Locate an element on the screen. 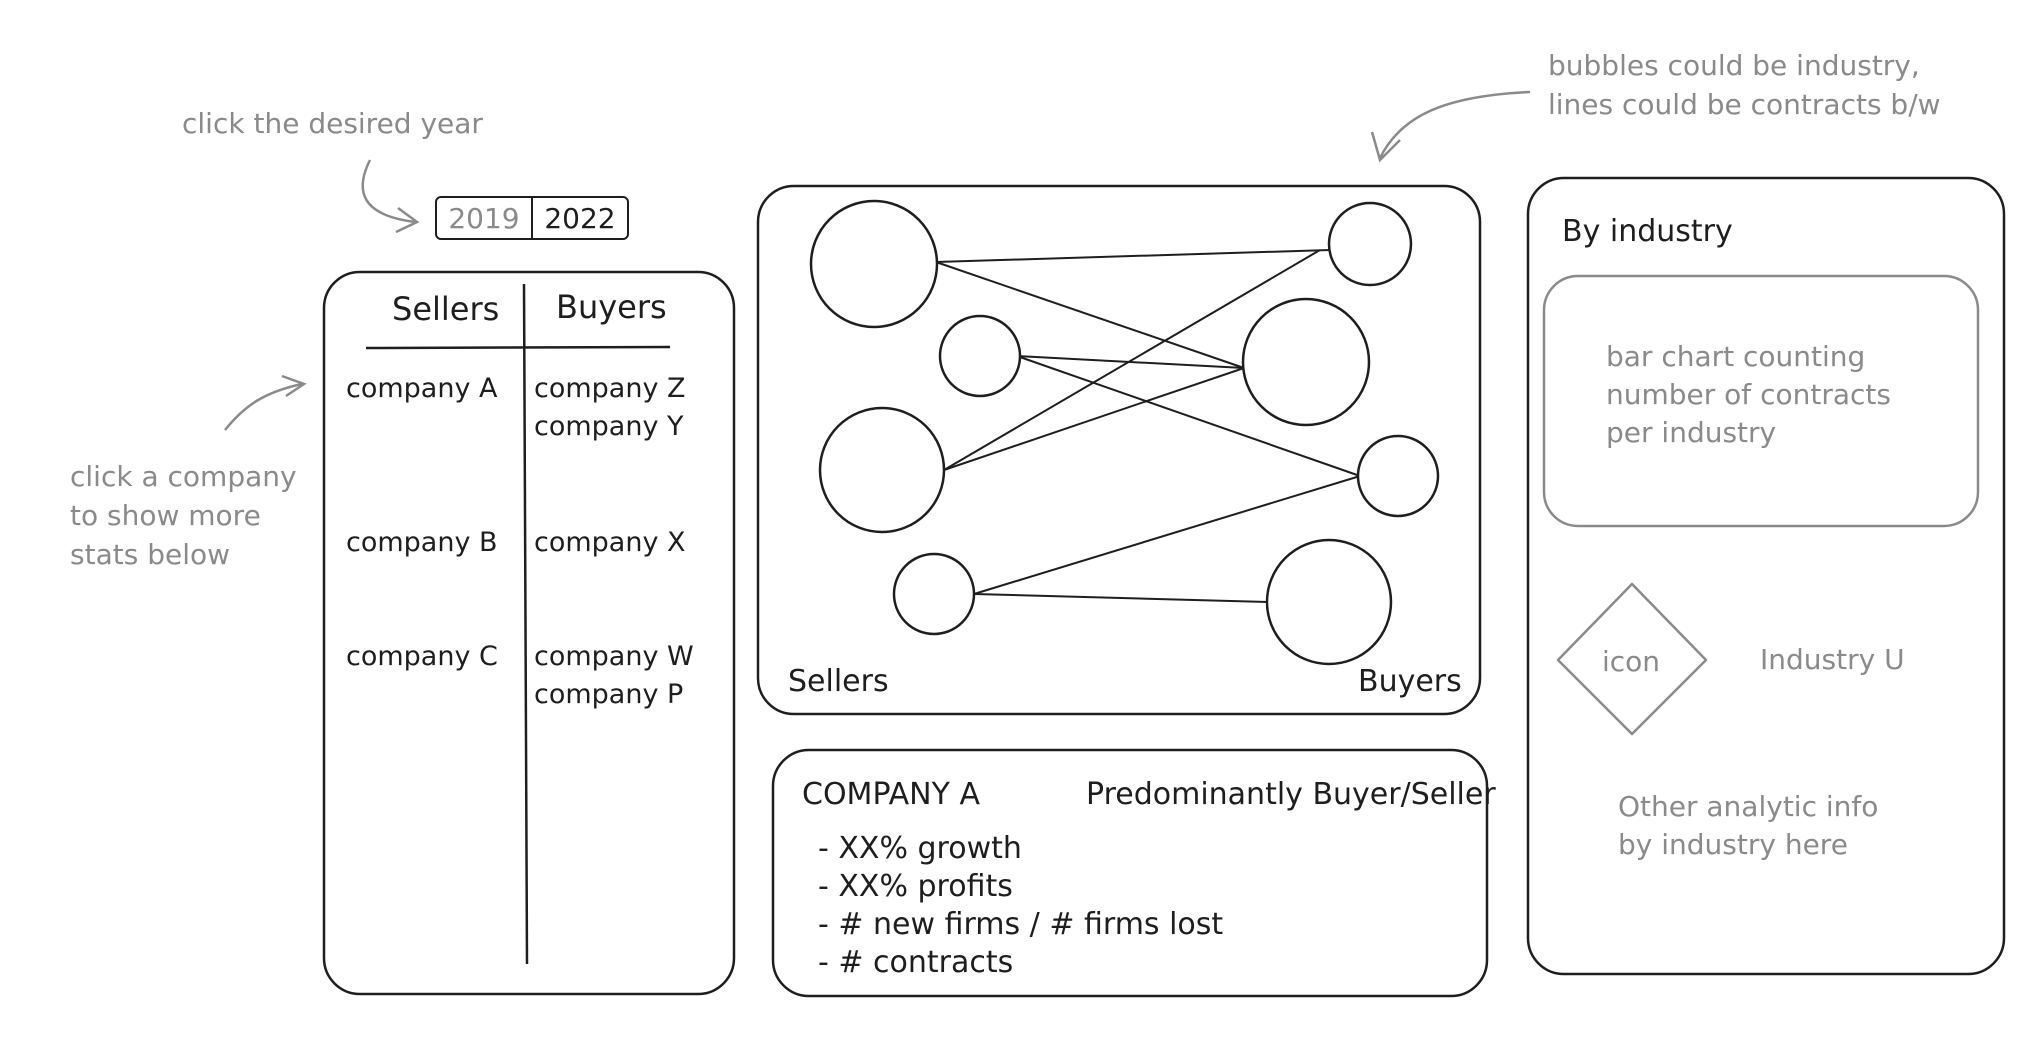 The width and height of the screenshot is (2044, 1042). bubble-hint-line: bubbles could be industry, is located at coordinates (1734, 65).